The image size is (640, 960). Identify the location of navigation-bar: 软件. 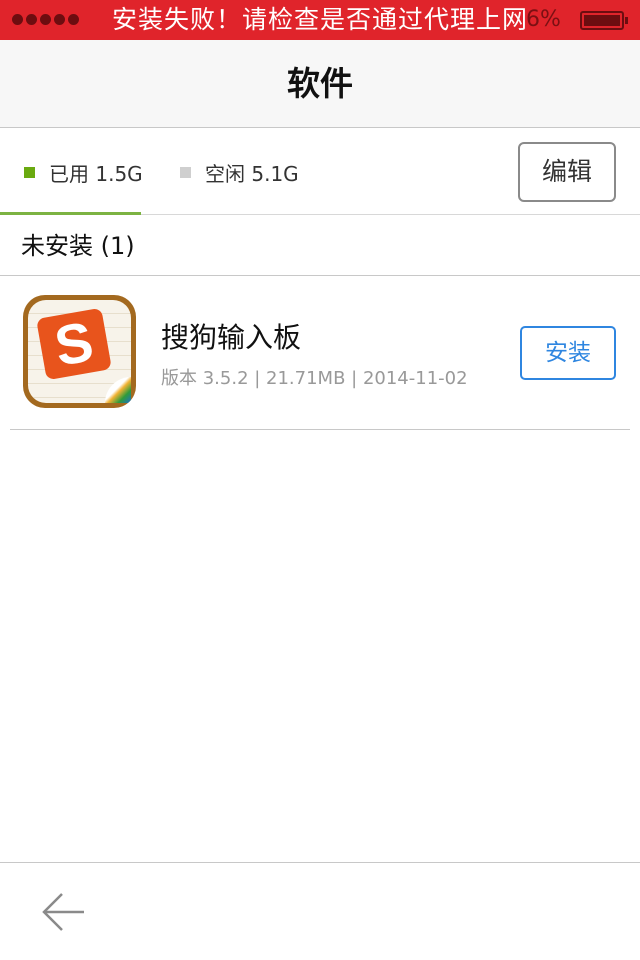
(320, 84).